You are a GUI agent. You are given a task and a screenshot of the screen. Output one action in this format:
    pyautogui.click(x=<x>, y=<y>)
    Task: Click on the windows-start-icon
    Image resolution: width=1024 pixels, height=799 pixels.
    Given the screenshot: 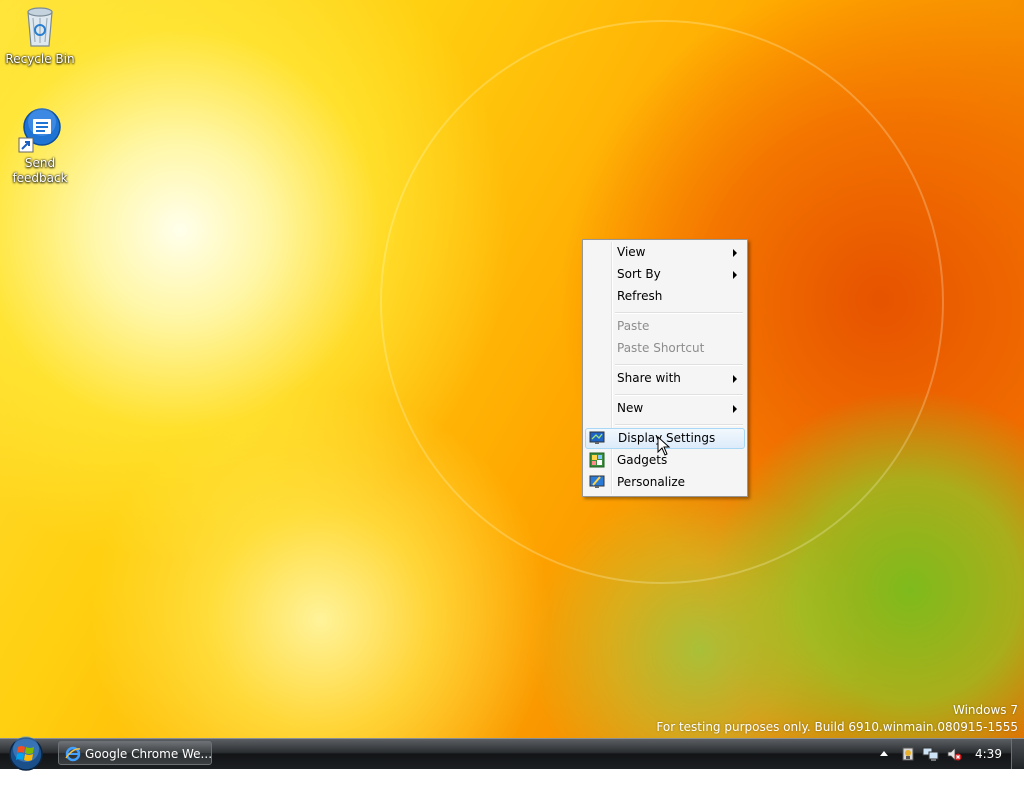 What is the action you would take?
    pyautogui.click(x=24, y=753)
    